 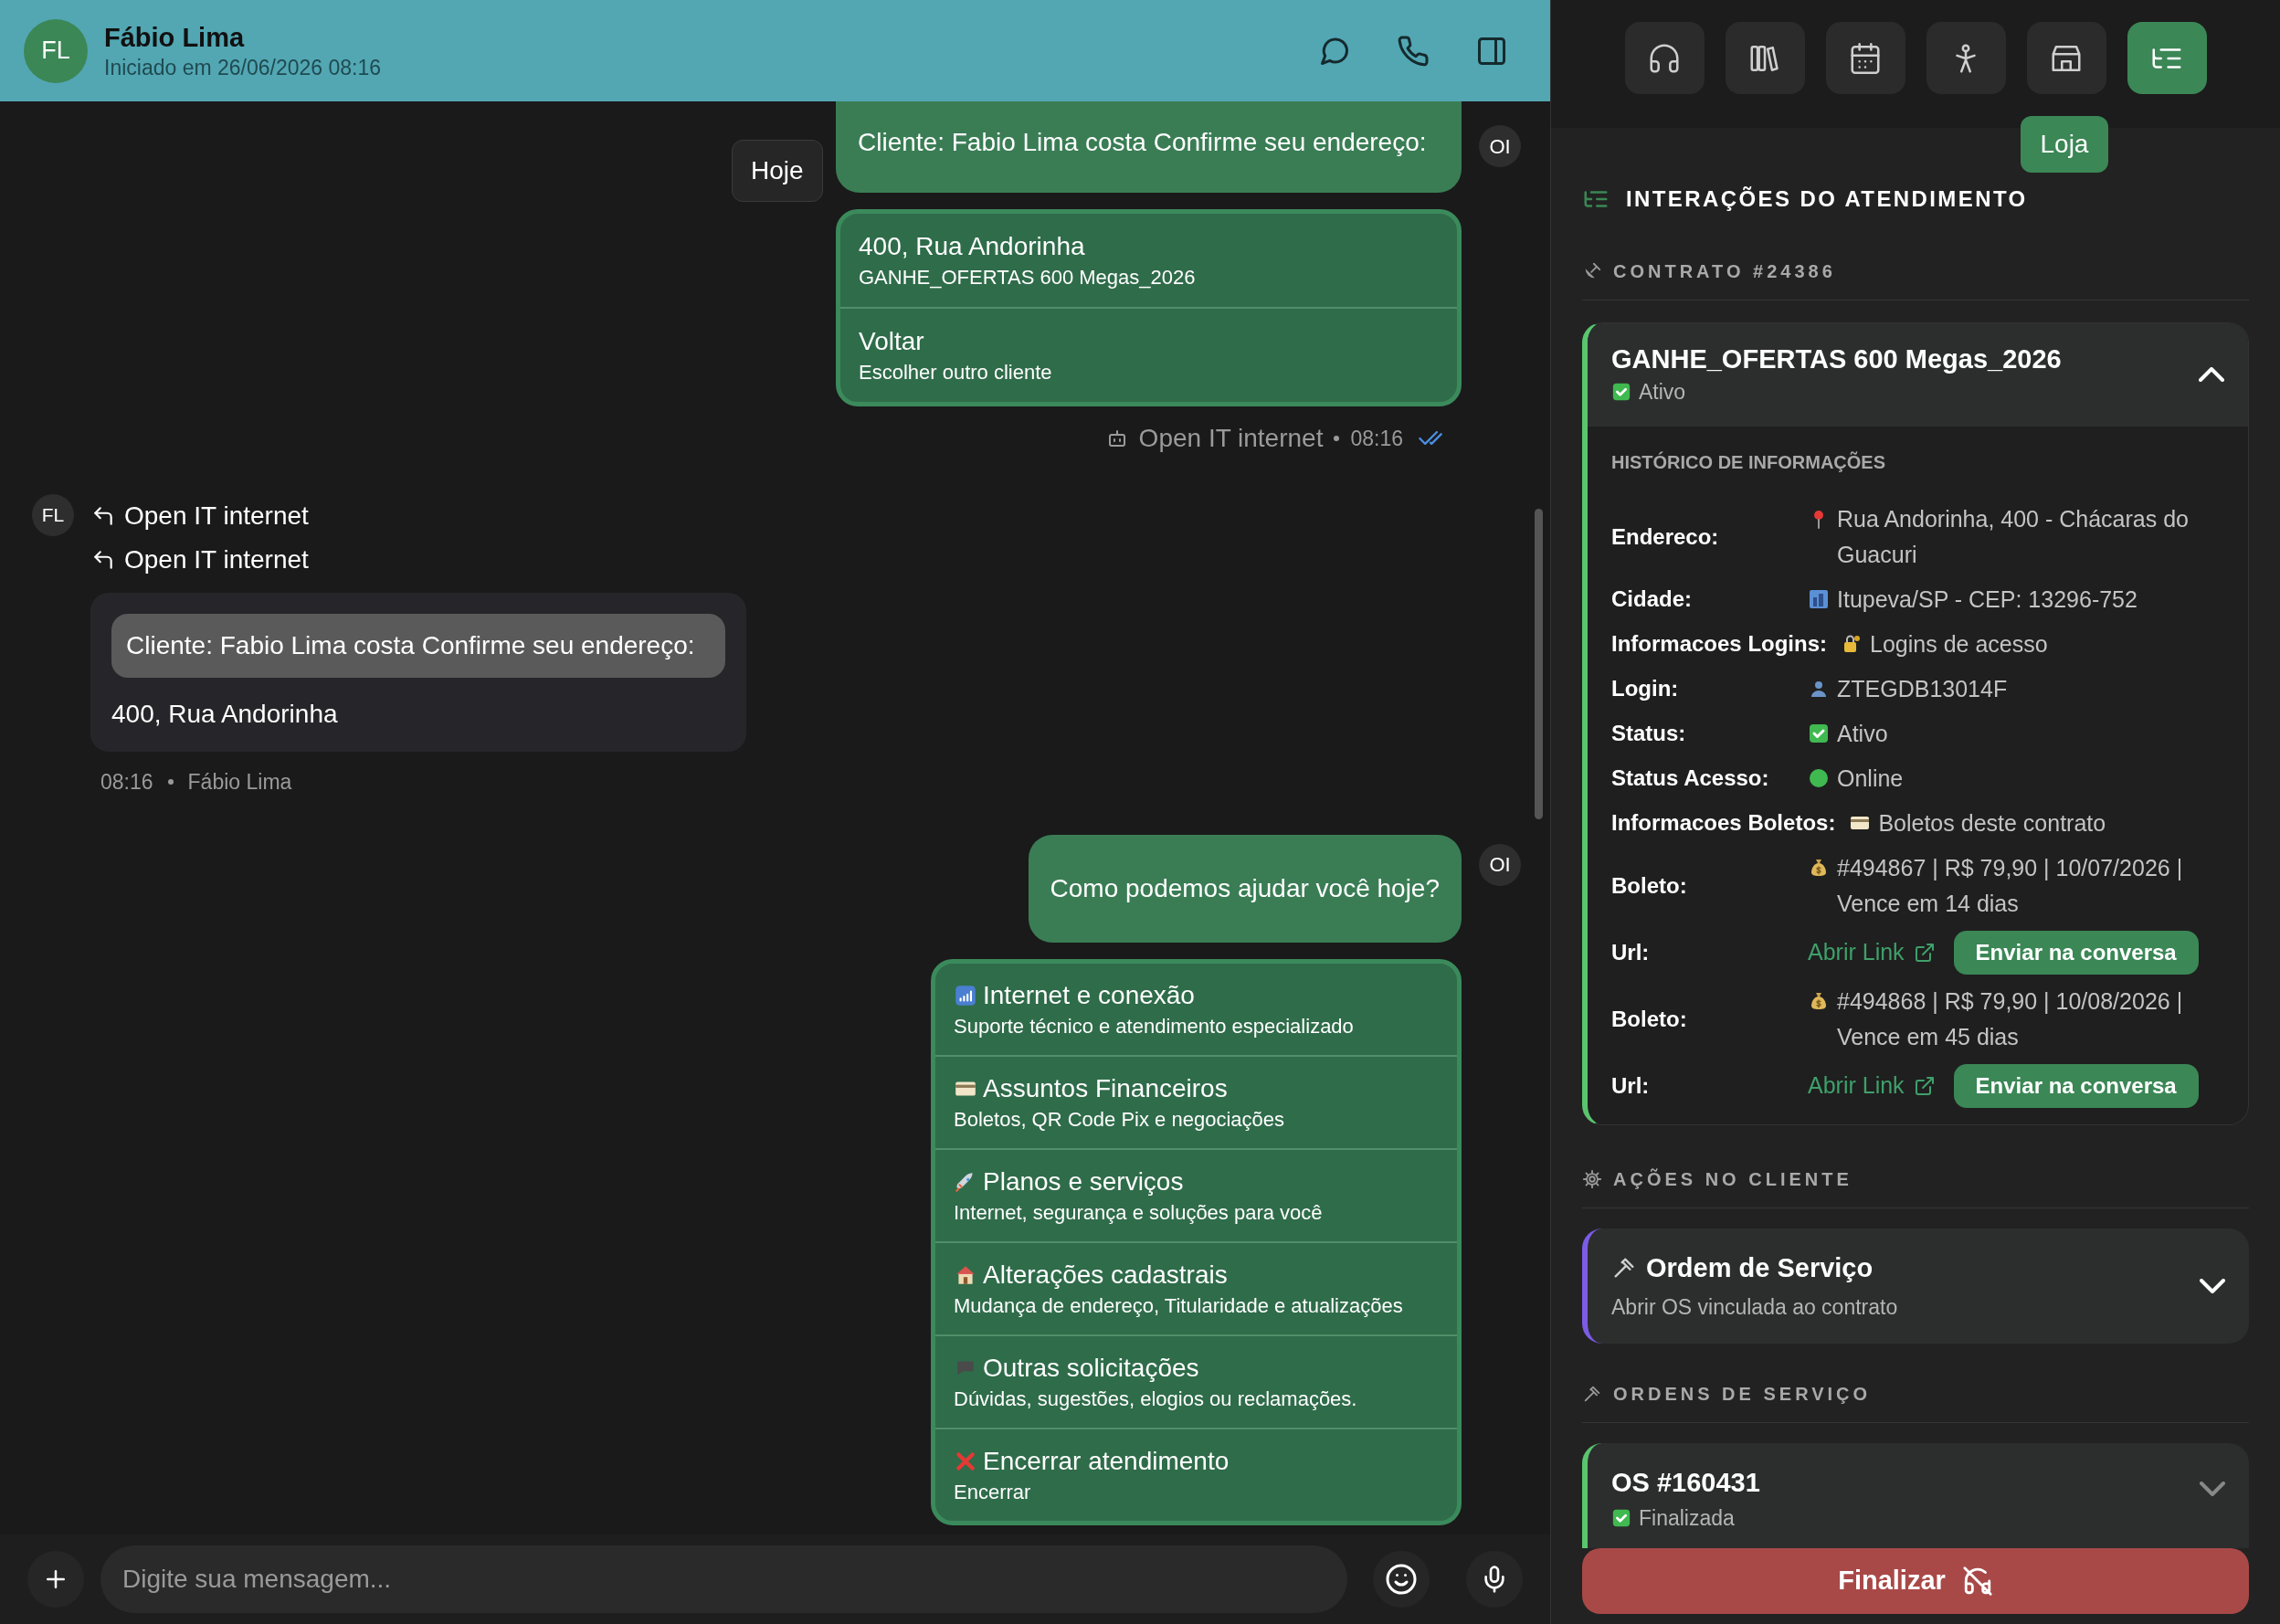 I want to click on option-item: Outras solicitações Dúvidas, sugestões, elogios ou reclamações., so click(x=1196, y=1381).